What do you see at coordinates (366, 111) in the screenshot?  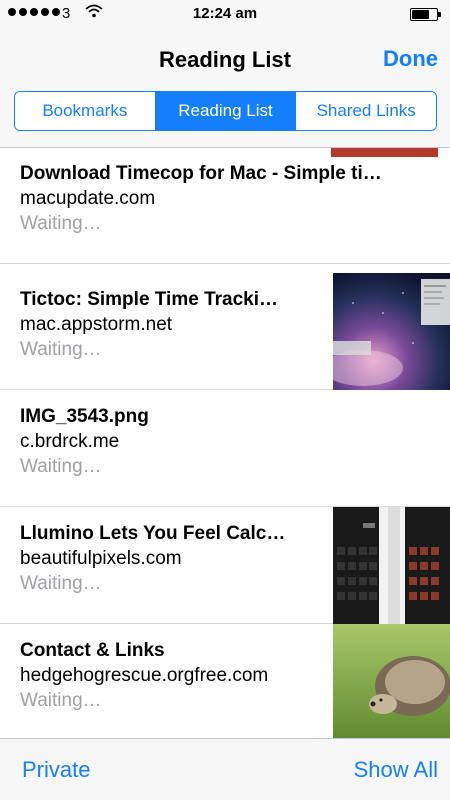 I see `tab-shared-links: Shared Links` at bounding box center [366, 111].